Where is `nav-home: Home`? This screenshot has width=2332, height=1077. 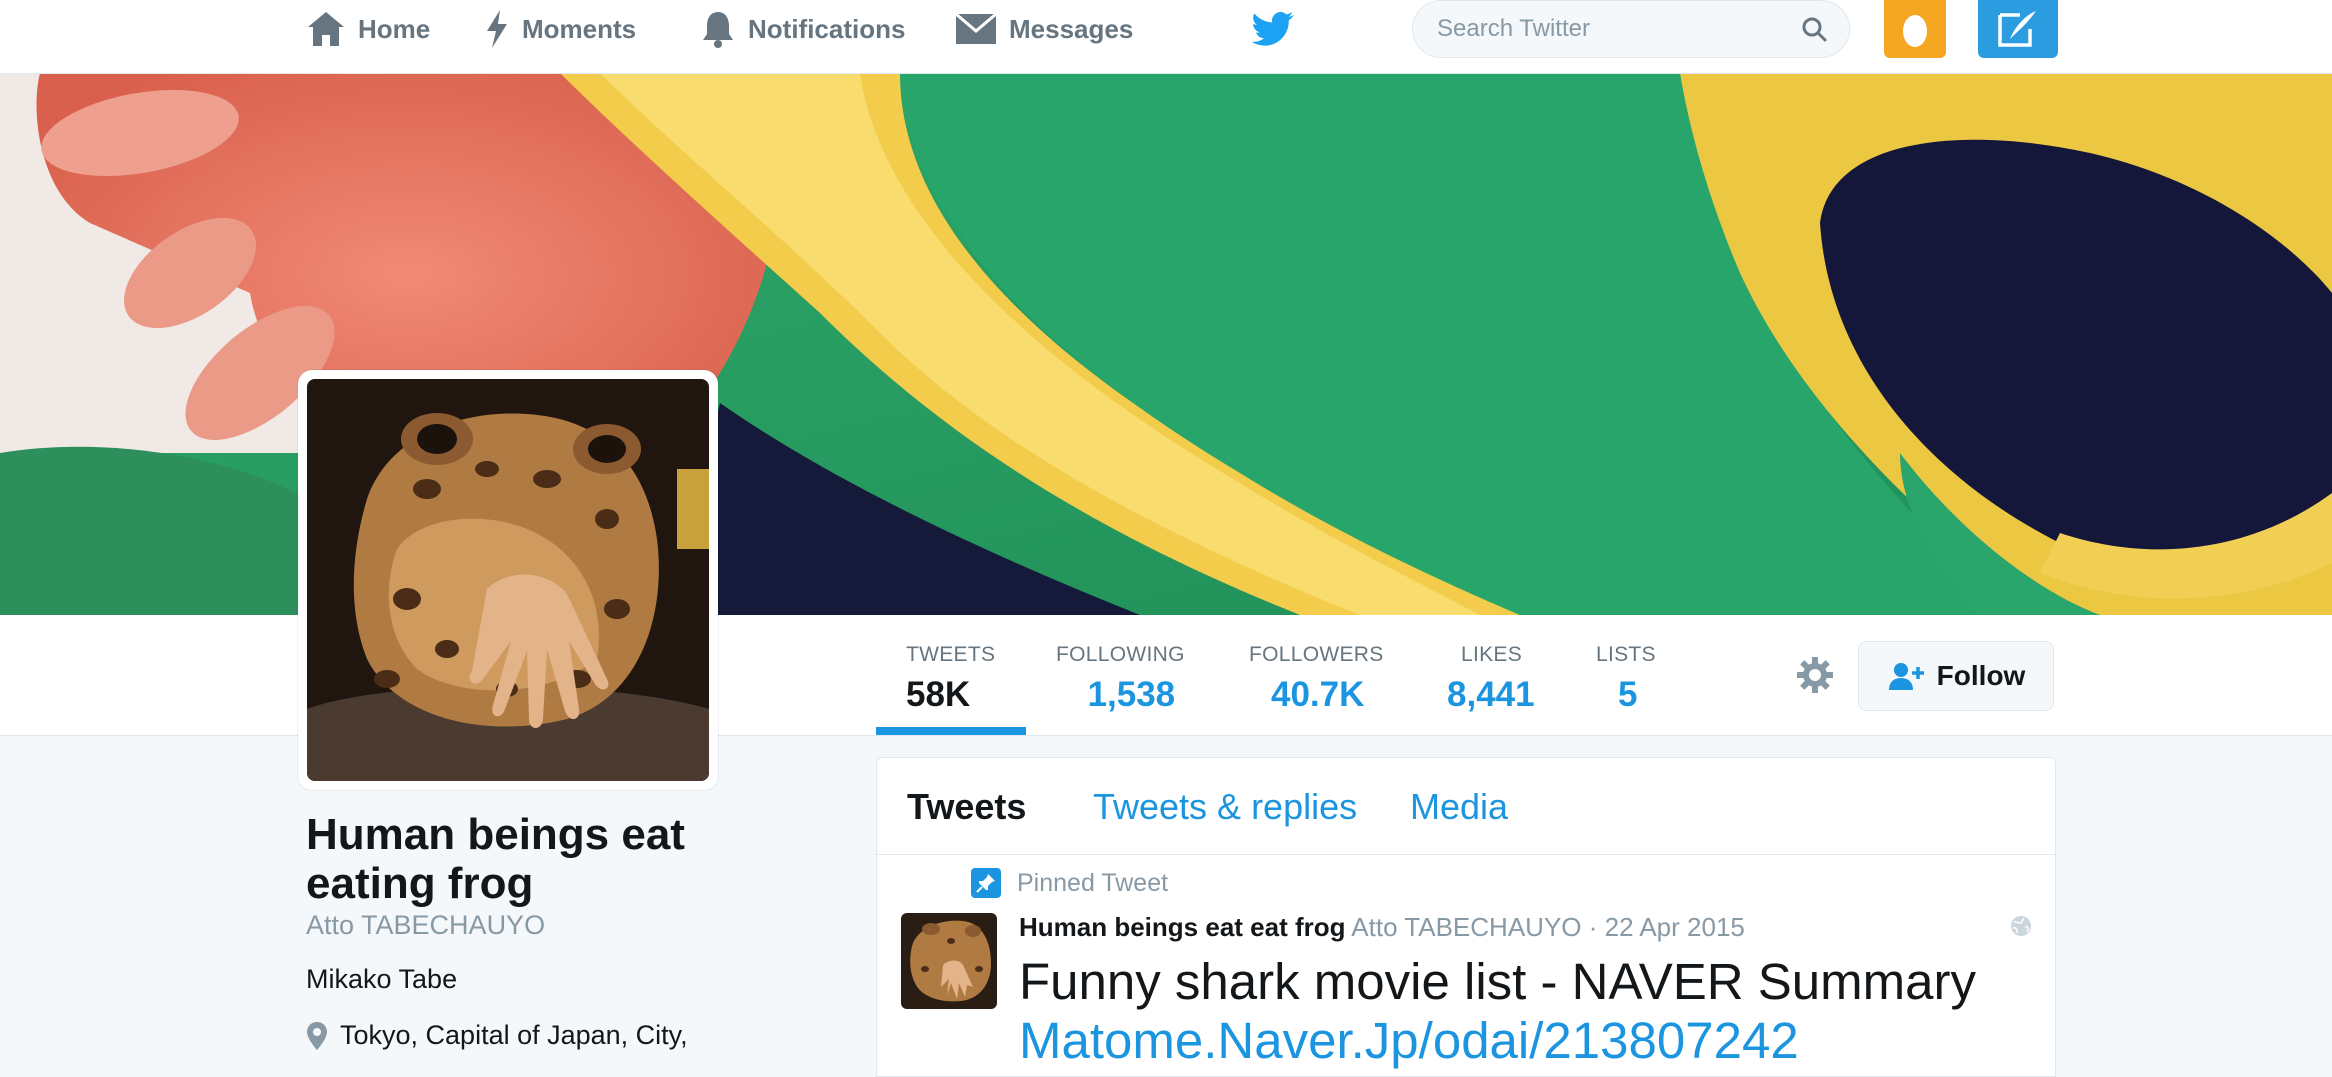
nav-home: Home is located at coordinates (368, 29).